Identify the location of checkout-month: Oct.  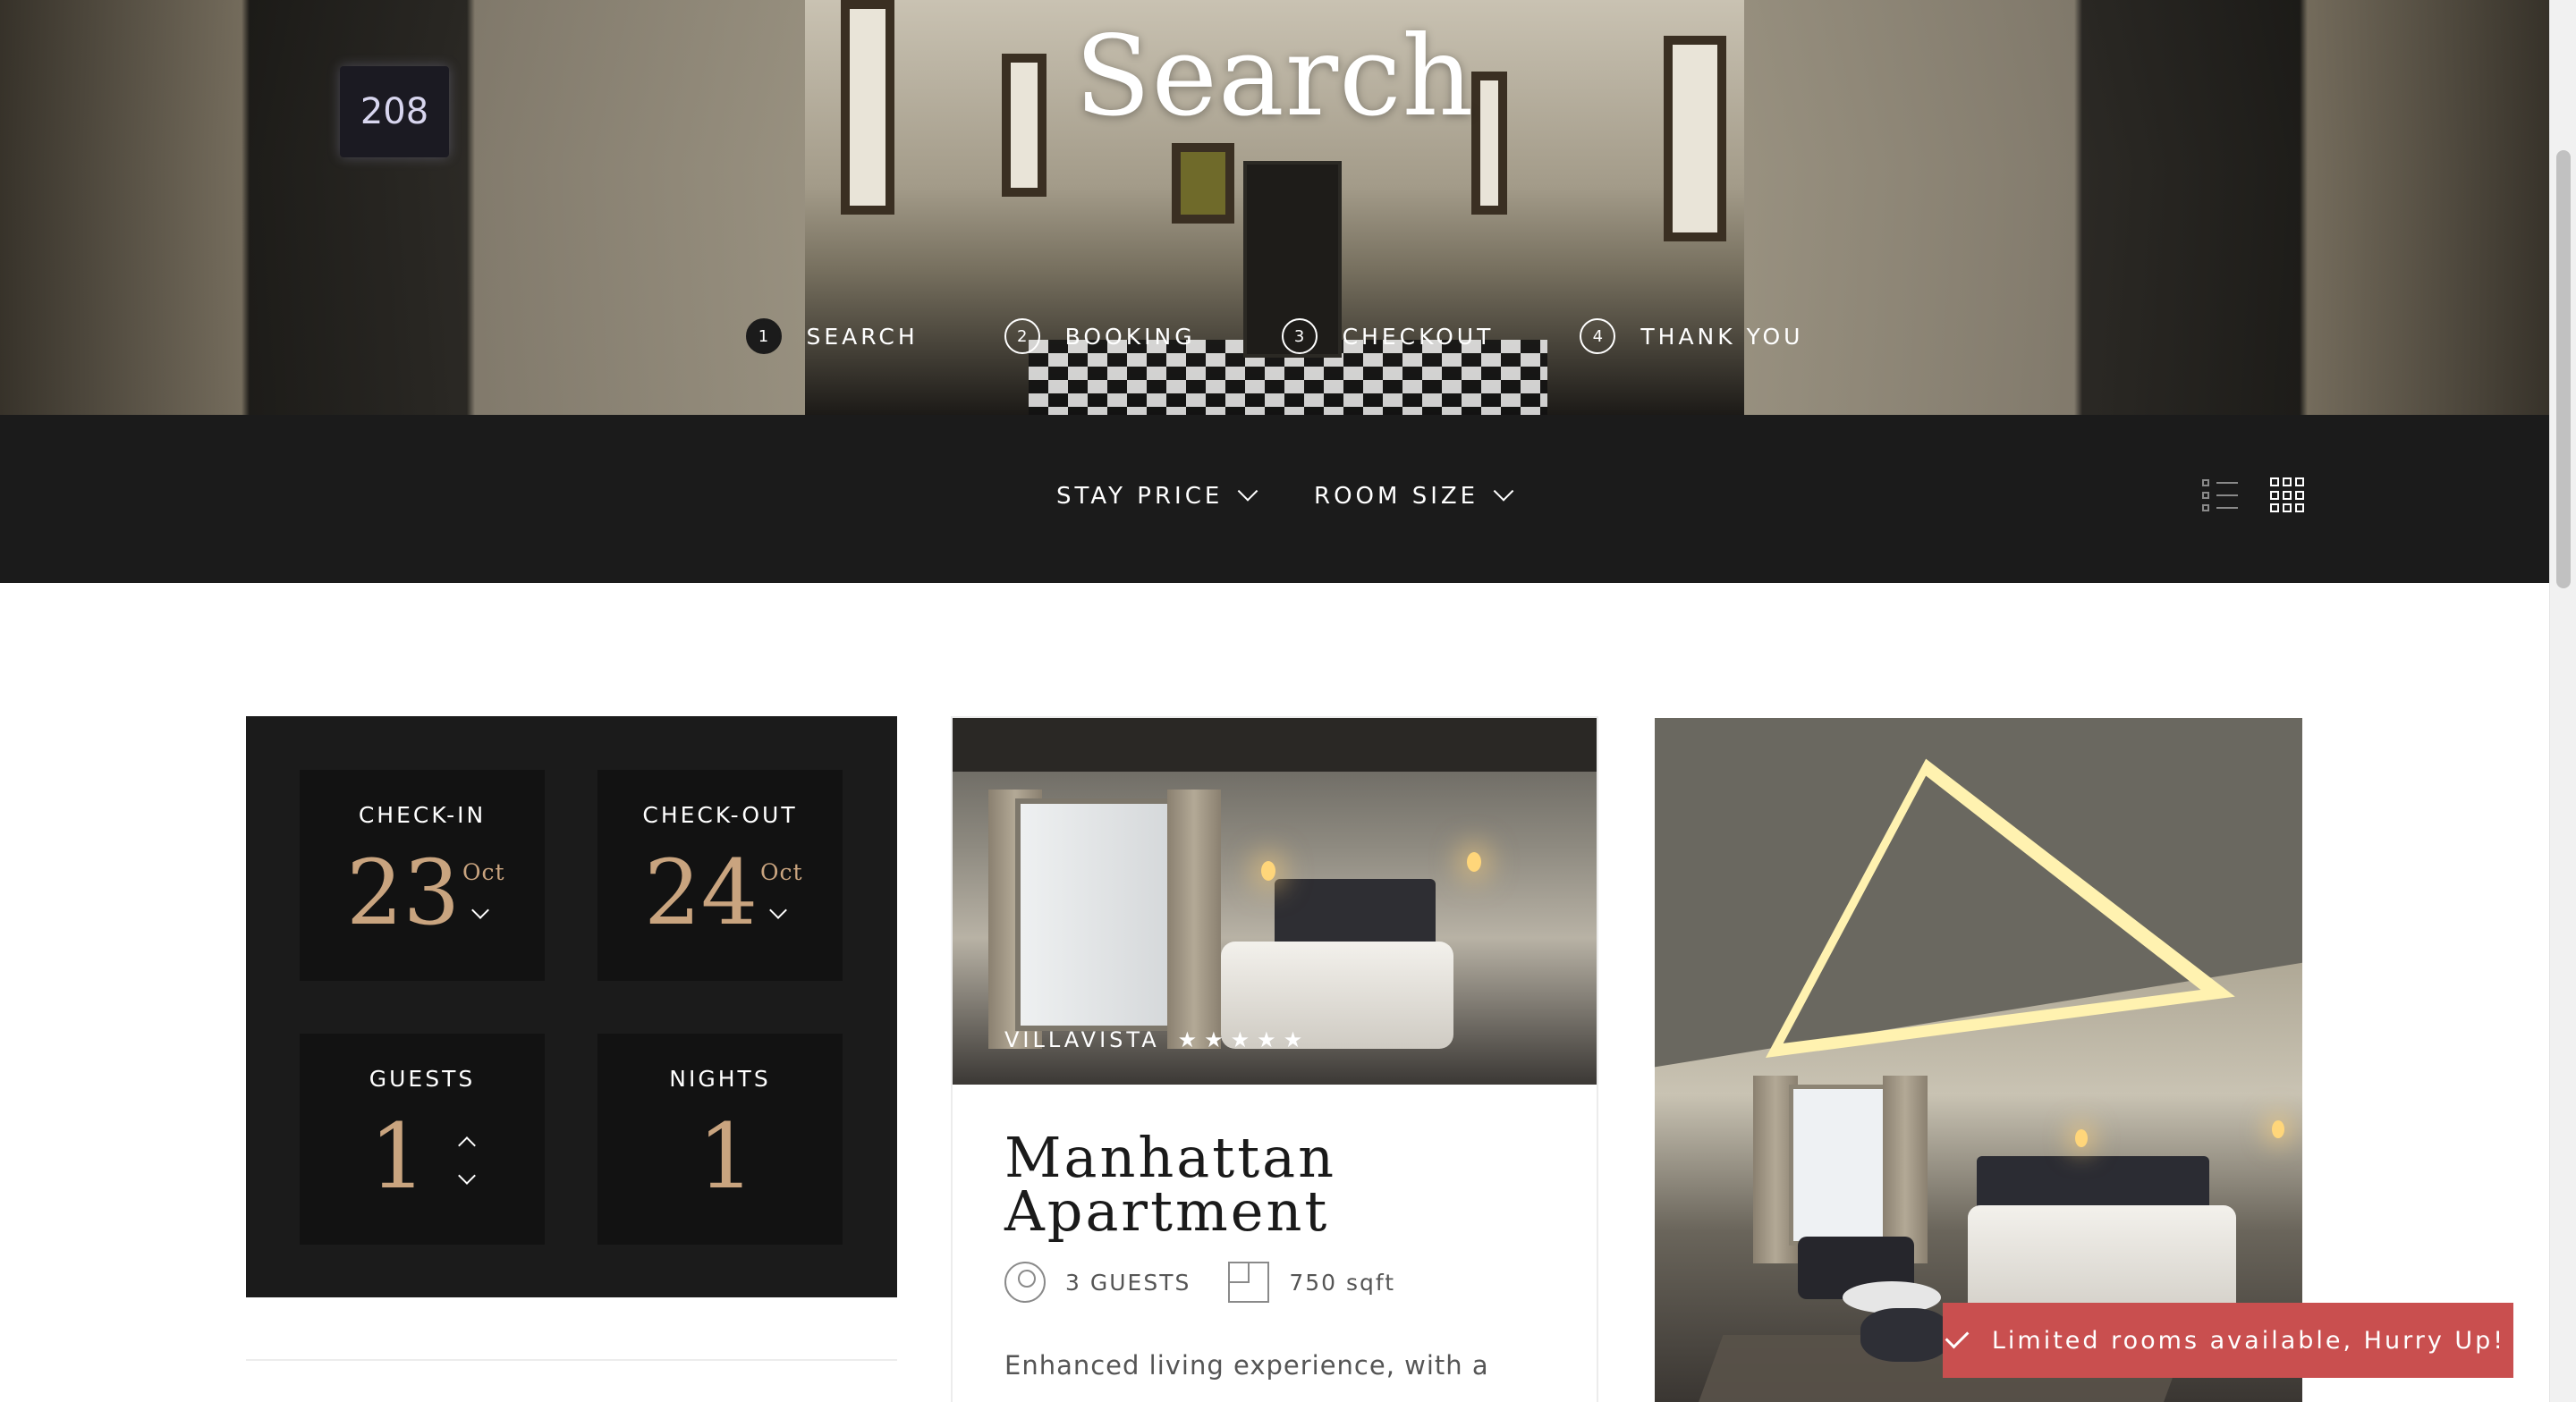
(781, 872).